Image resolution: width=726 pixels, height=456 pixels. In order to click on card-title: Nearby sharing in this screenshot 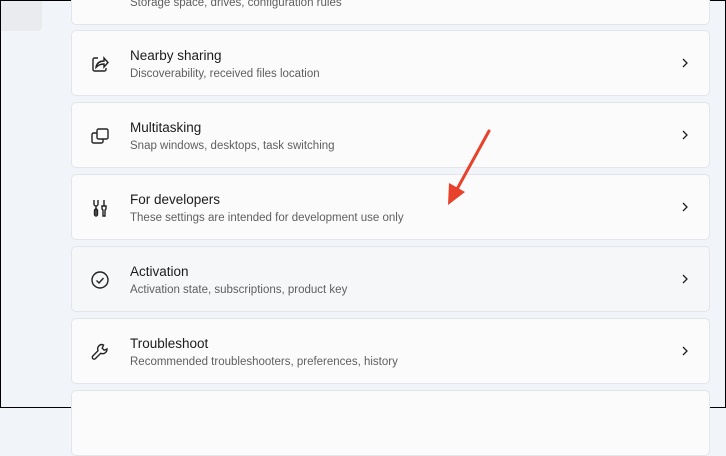, I will do `click(176, 55)`.